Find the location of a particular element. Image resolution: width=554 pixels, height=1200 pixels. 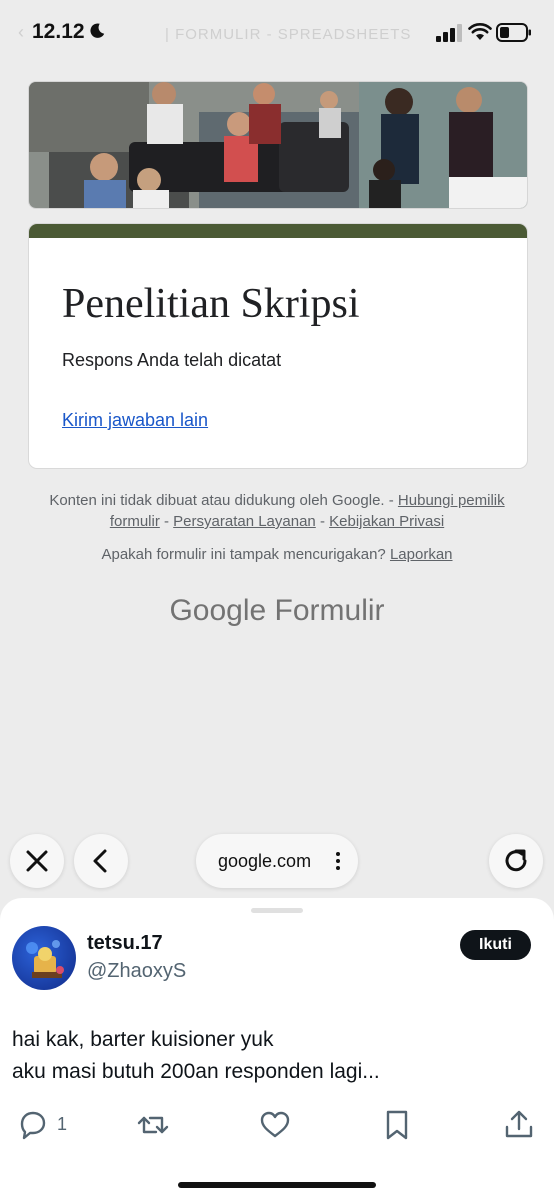

report-link: Laporkan is located at coordinates (421, 554).